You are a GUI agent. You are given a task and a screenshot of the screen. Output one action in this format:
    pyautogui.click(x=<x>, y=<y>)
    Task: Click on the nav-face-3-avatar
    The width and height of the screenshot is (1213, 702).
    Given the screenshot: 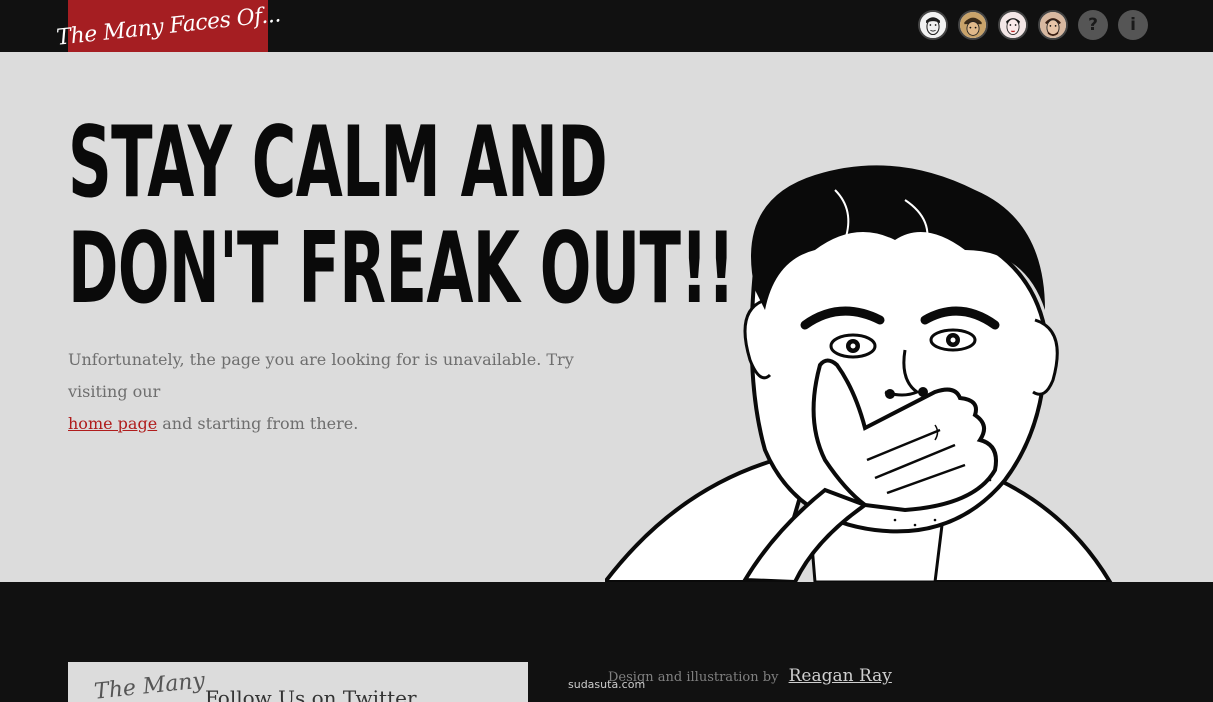 What is the action you would take?
    pyautogui.click(x=1013, y=25)
    